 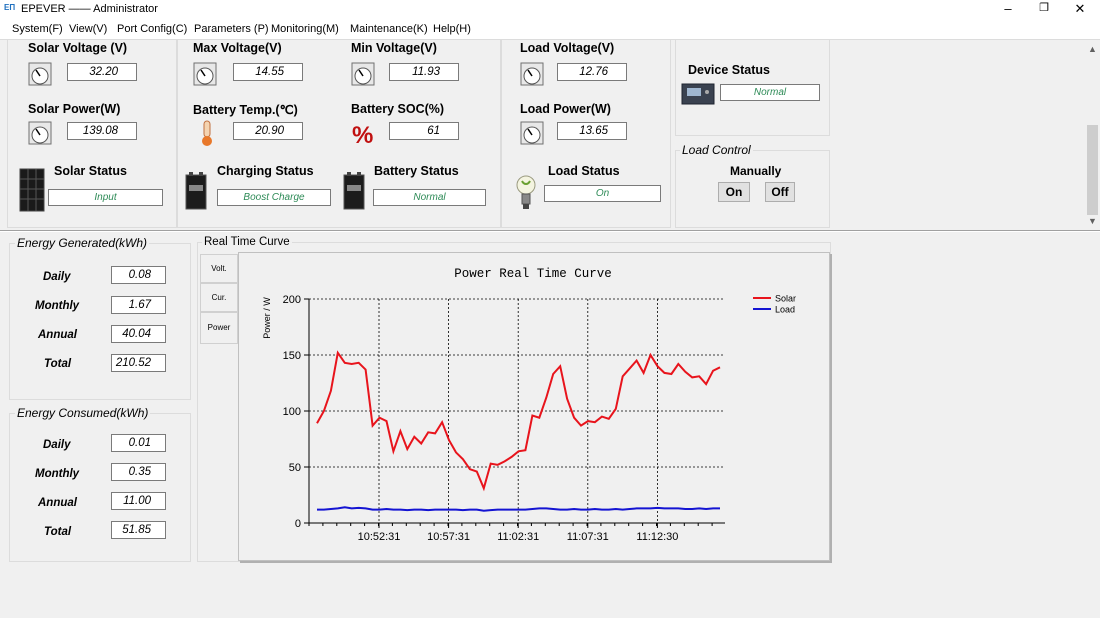 I want to click on chart-y-tick-label: 50, so click(x=295, y=468).